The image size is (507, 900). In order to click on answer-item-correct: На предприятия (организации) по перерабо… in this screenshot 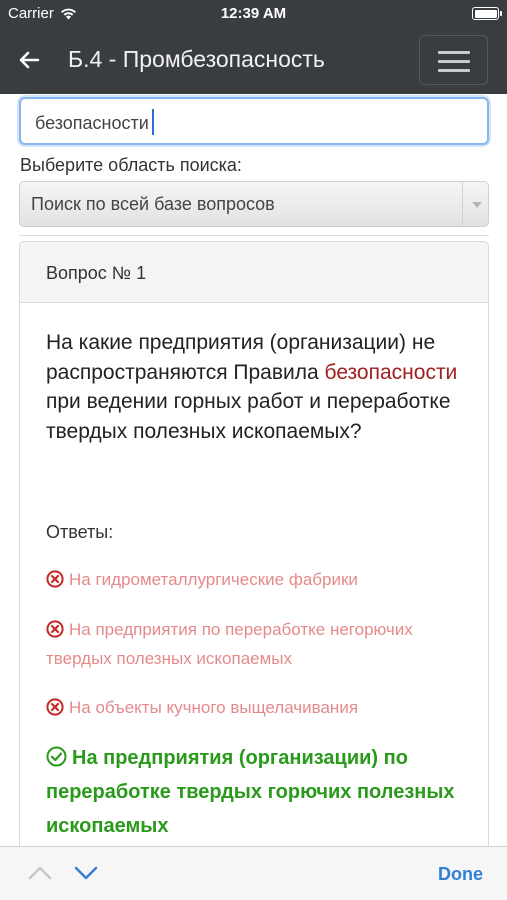, I will do `click(256, 792)`.